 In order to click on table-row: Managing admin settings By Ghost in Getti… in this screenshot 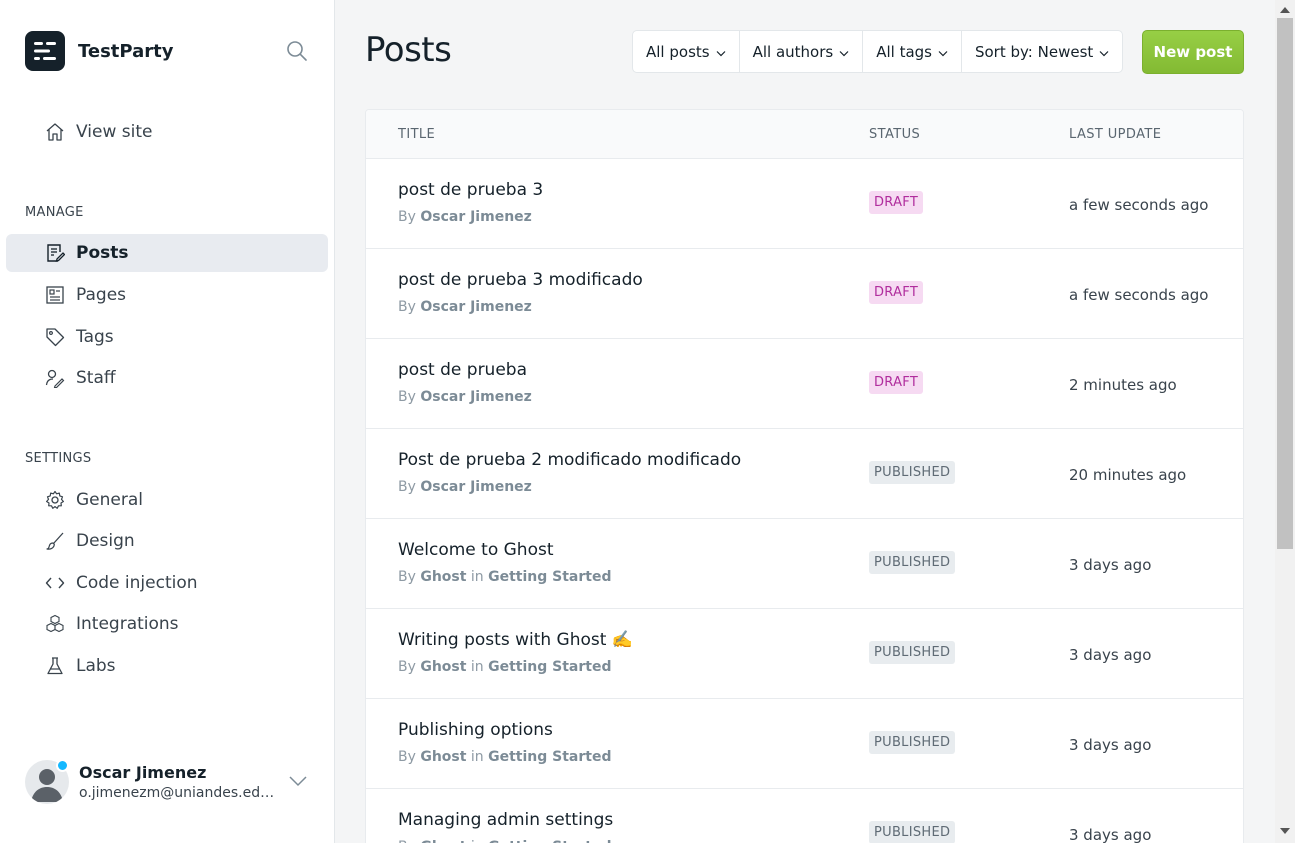, I will do `click(804, 816)`.